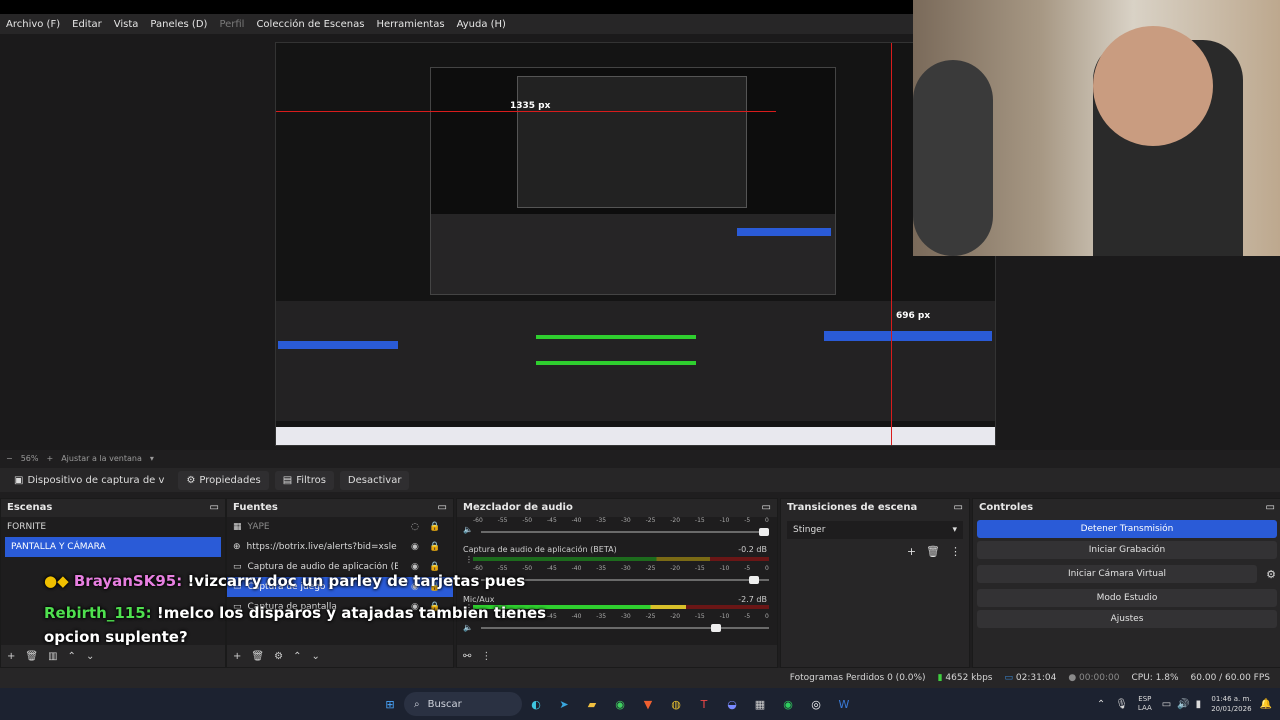 The height and width of the screenshot is (720, 1280). What do you see at coordinates (310, 24) in the screenshot?
I see `menu-coleccion-escenas: Colección de Escenas` at bounding box center [310, 24].